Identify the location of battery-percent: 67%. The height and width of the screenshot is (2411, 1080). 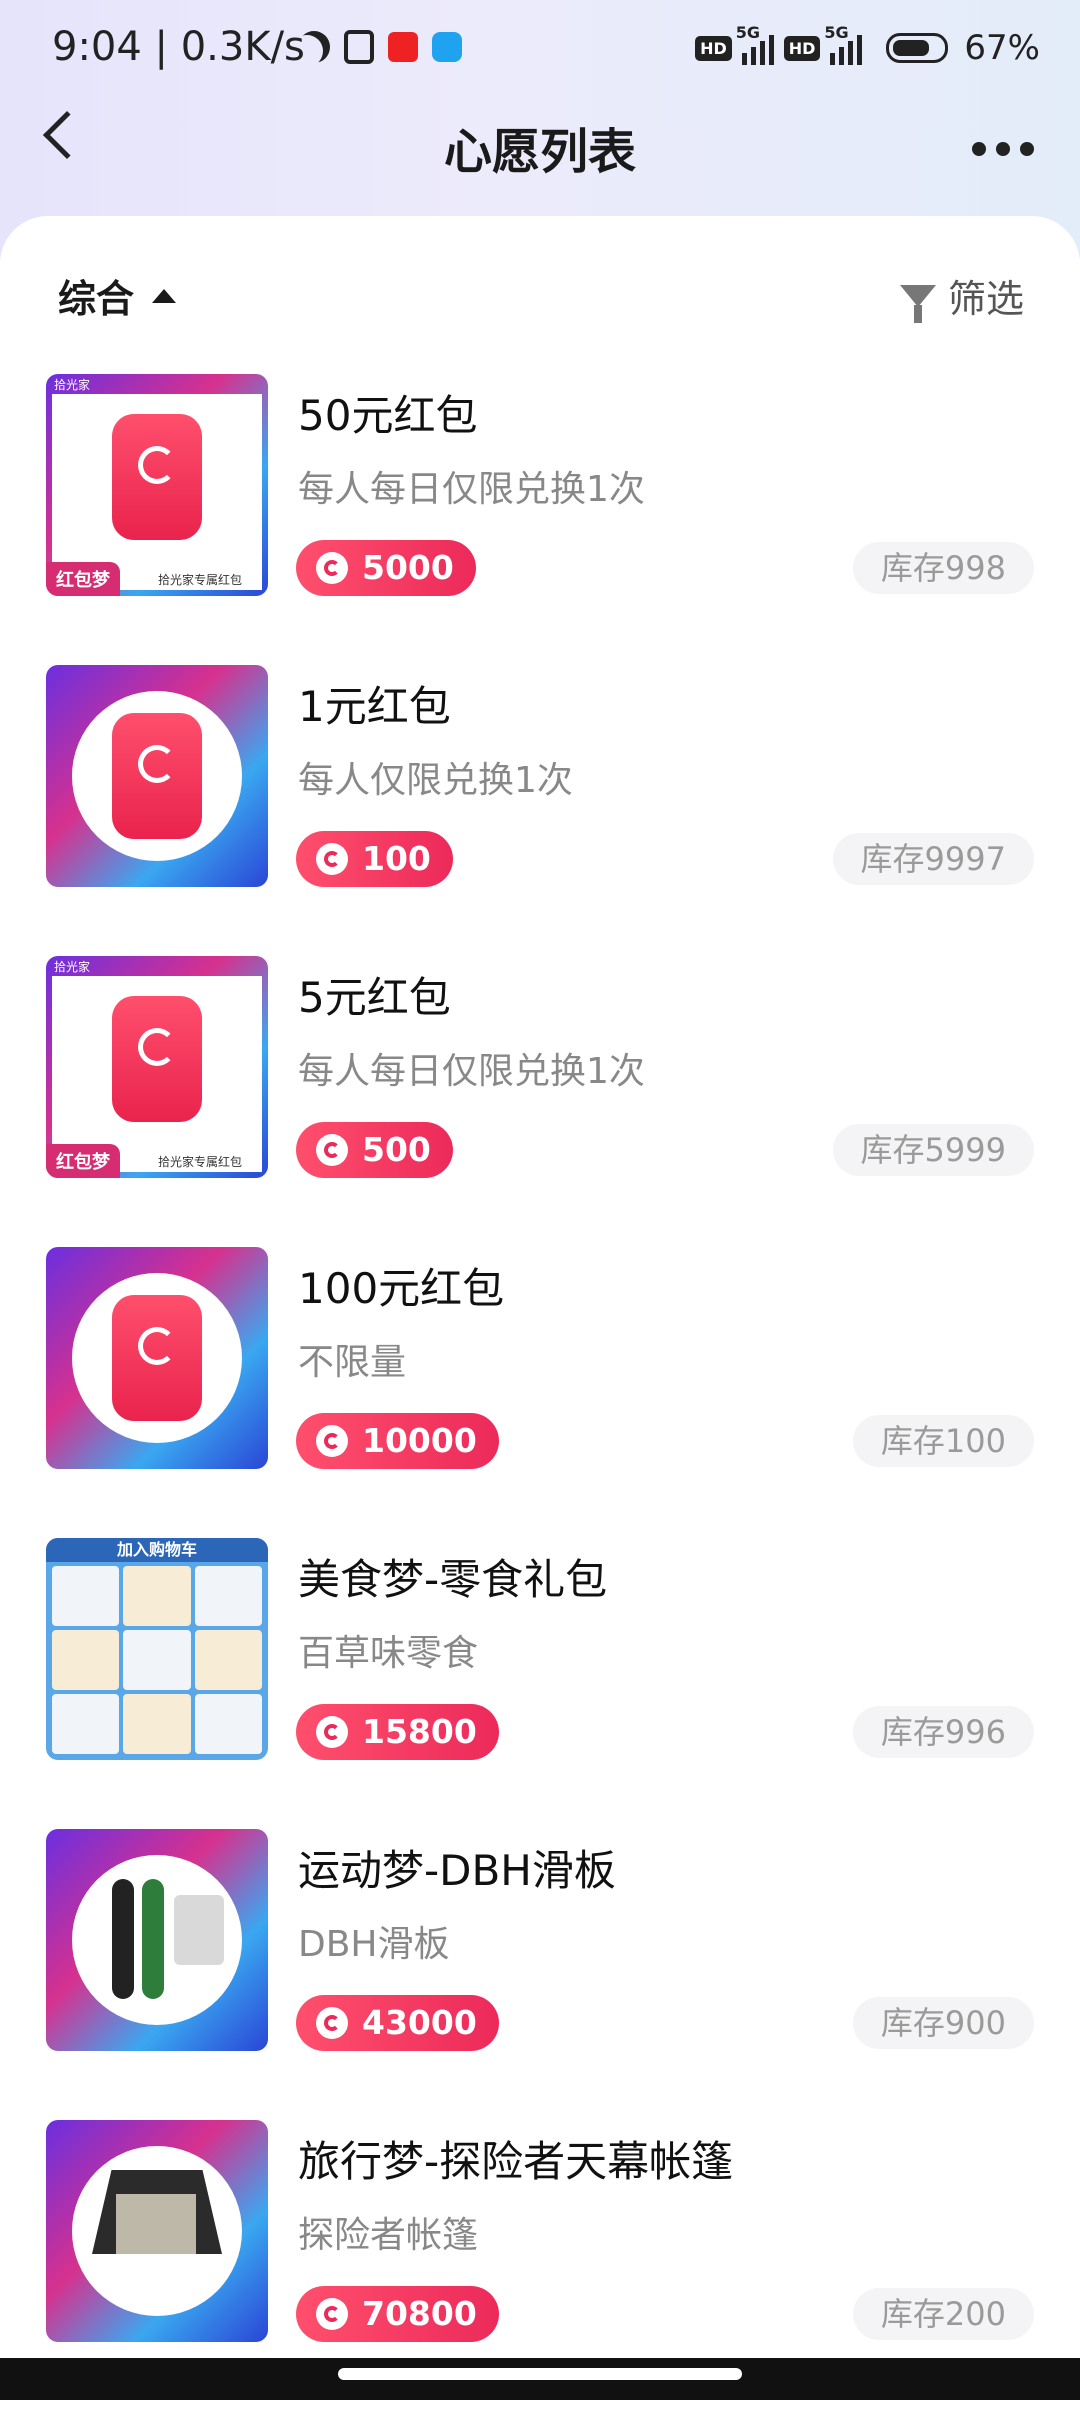
(1002, 48).